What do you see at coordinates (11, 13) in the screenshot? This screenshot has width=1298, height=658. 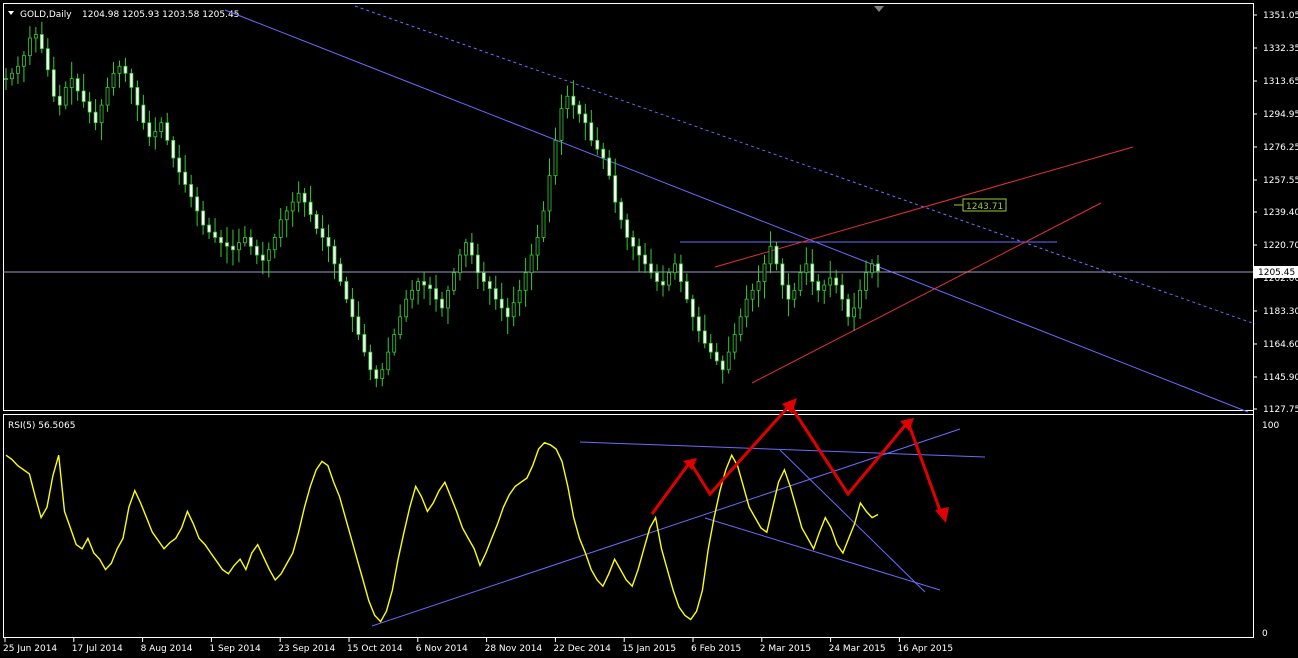 I see `symbol-dropdown-icon` at bounding box center [11, 13].